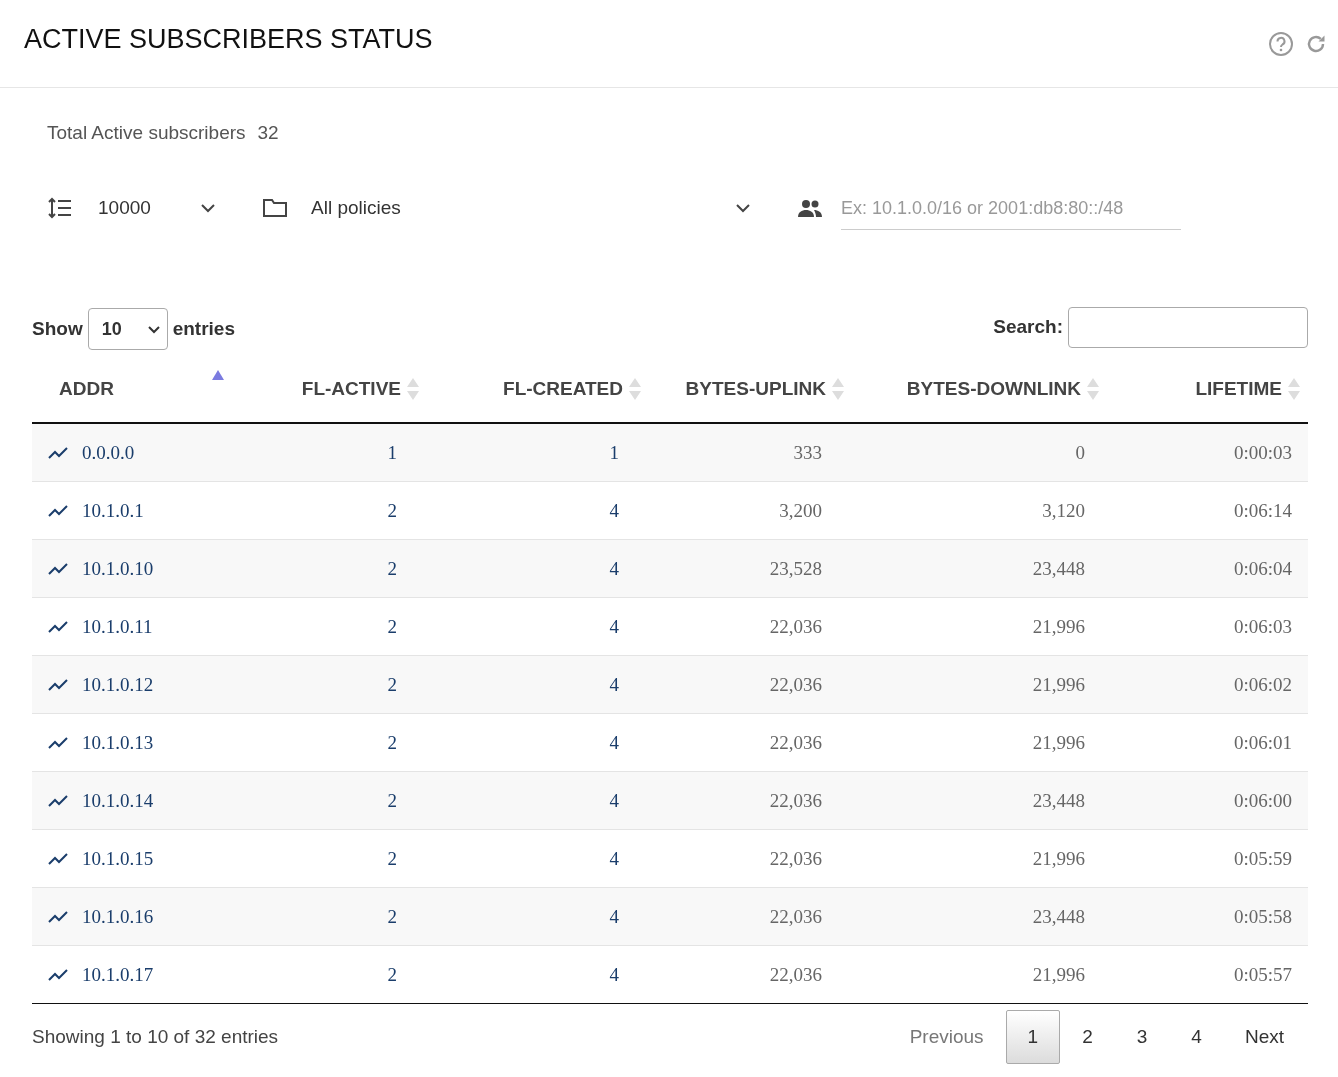 The width and height of the screenshot is (1338, 1077). What do you see at coordinates (1262, 510) in the screenshot?
I see `table-cell: 0:06:14` at bounding box center [1262, 510].